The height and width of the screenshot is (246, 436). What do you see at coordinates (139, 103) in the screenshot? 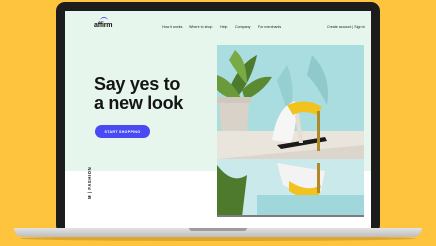
I see `hero-title-line-2: a new look` at bounding box center [139, 103].